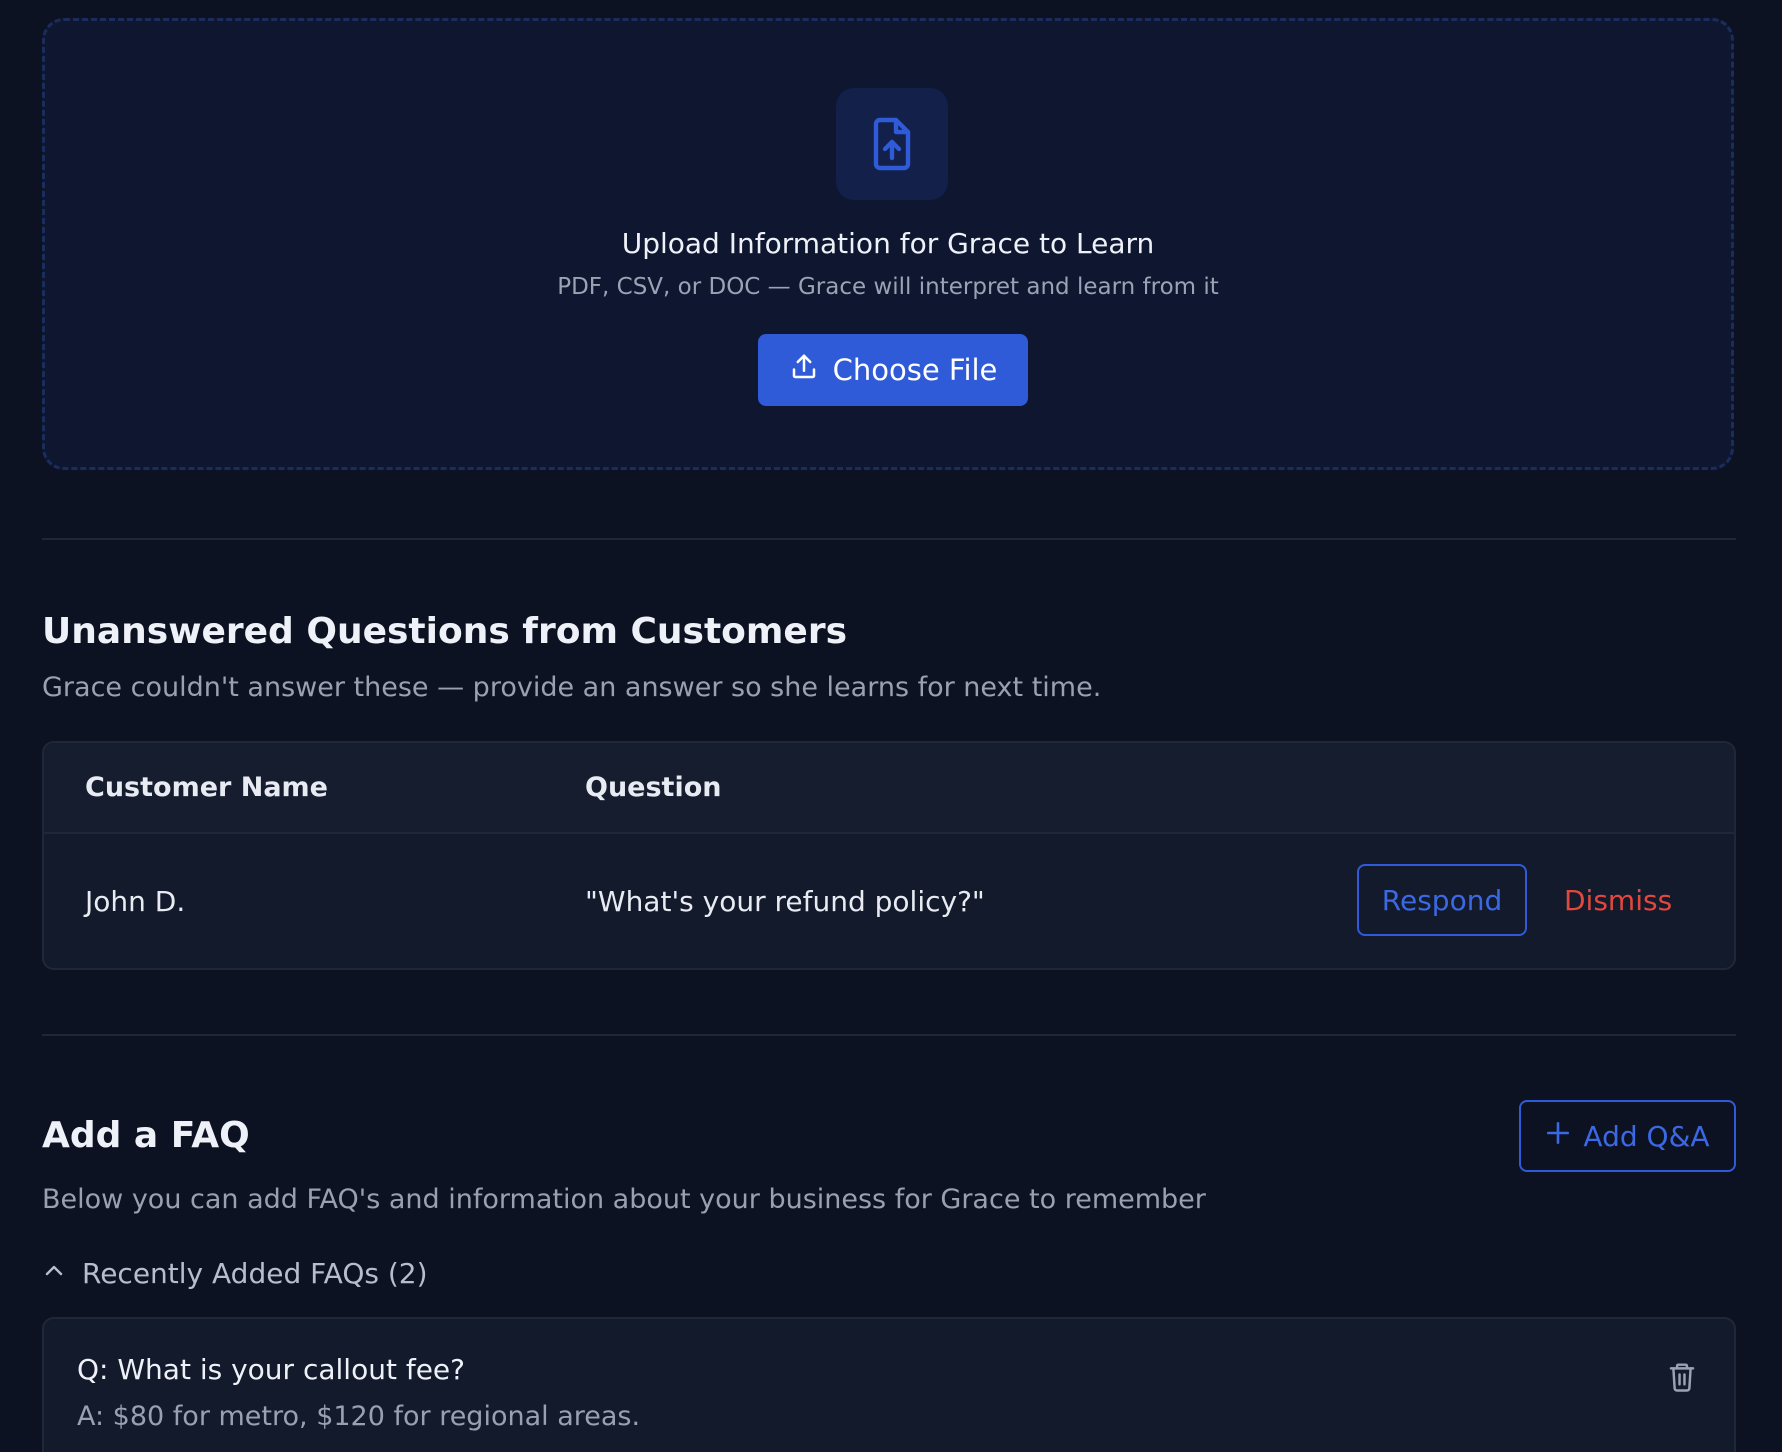 Image resolution: width=1782 pixels, height=1452 pixels. I want to click on upload-title: Upload Information for Grace to Learn, so click(888, 243).